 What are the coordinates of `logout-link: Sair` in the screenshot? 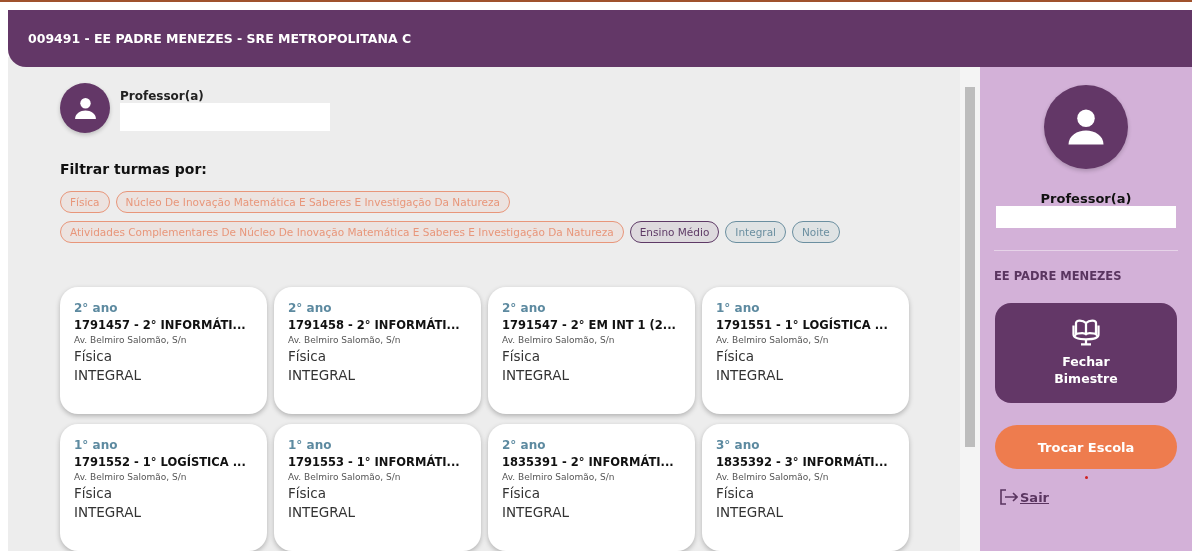 It's located at (1024, 497).